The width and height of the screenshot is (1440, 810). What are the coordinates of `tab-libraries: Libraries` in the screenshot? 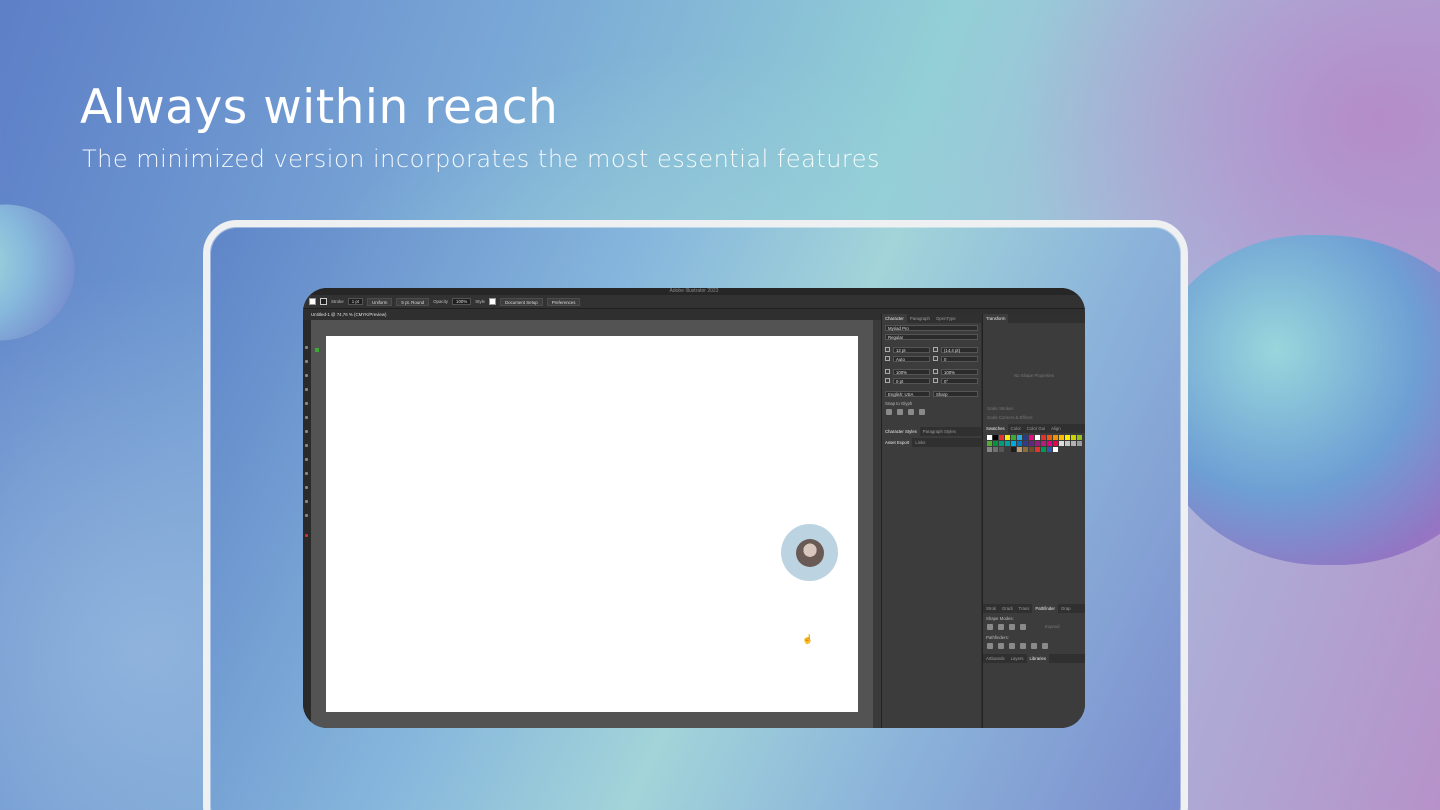 It's located at (1038, 658).